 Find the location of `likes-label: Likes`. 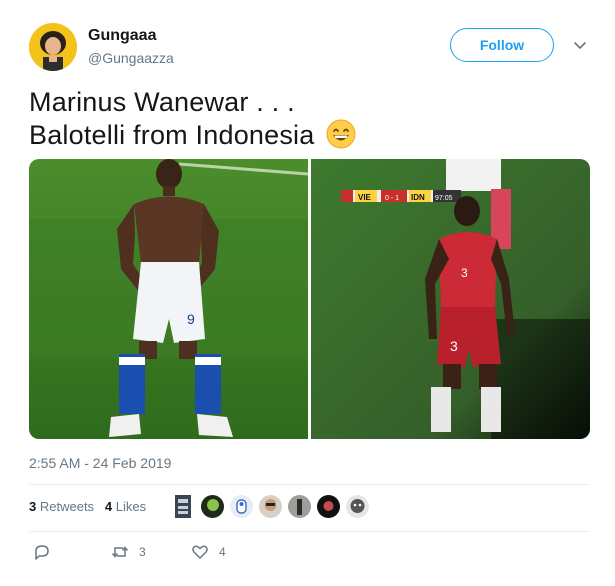

likes-label: Likes is located at coordinates (131, 506).